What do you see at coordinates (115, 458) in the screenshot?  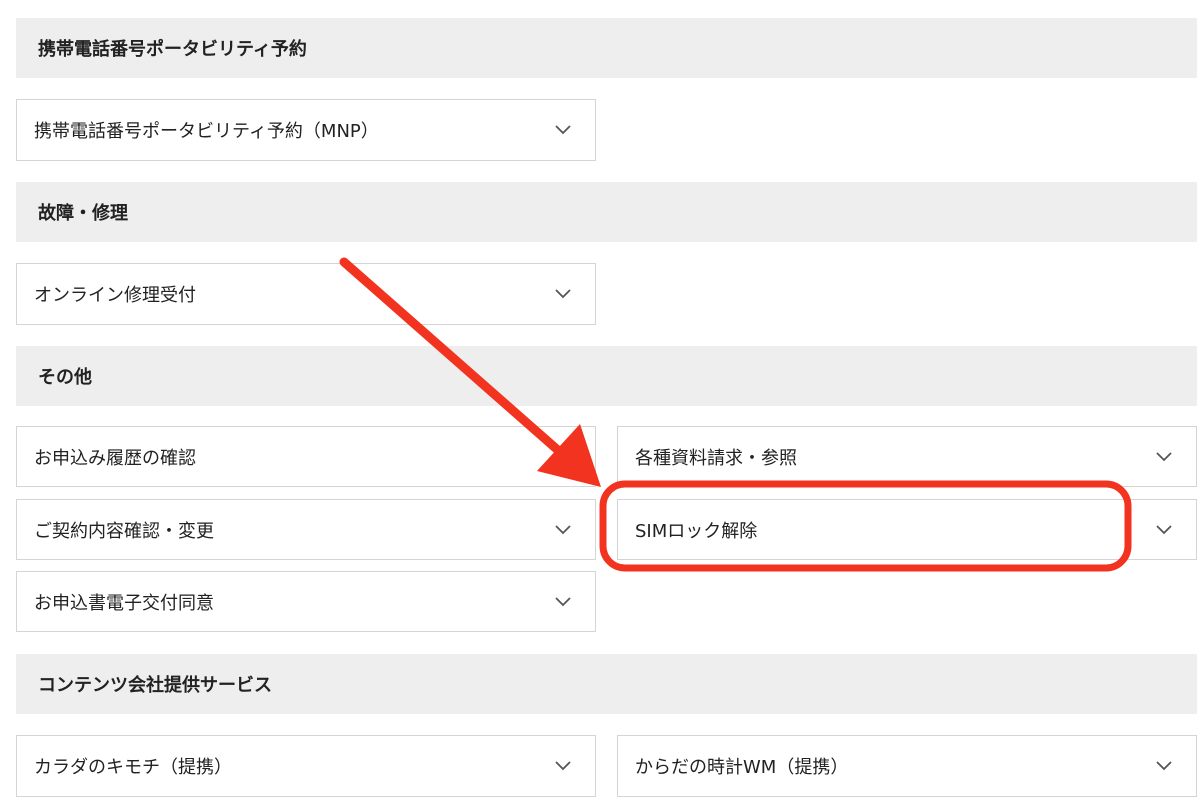 I see `item-label: お申込み履歴の確認` at bounding box center [115, 458].